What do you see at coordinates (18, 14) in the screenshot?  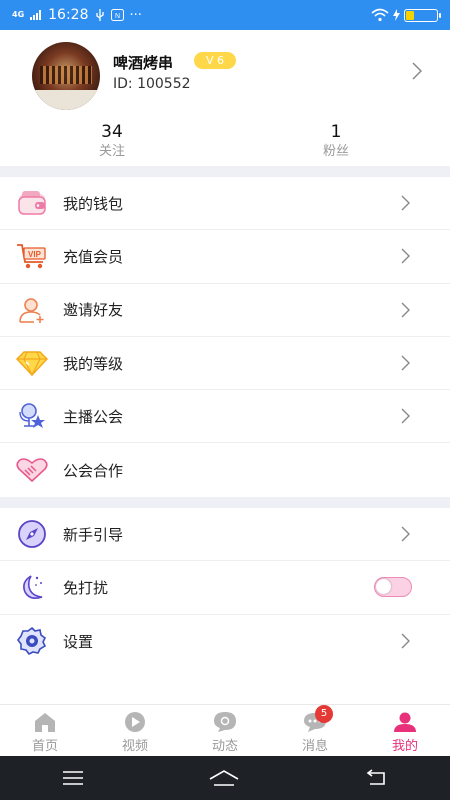 I see `network-type: 4G` at bounding box center [18, 14].